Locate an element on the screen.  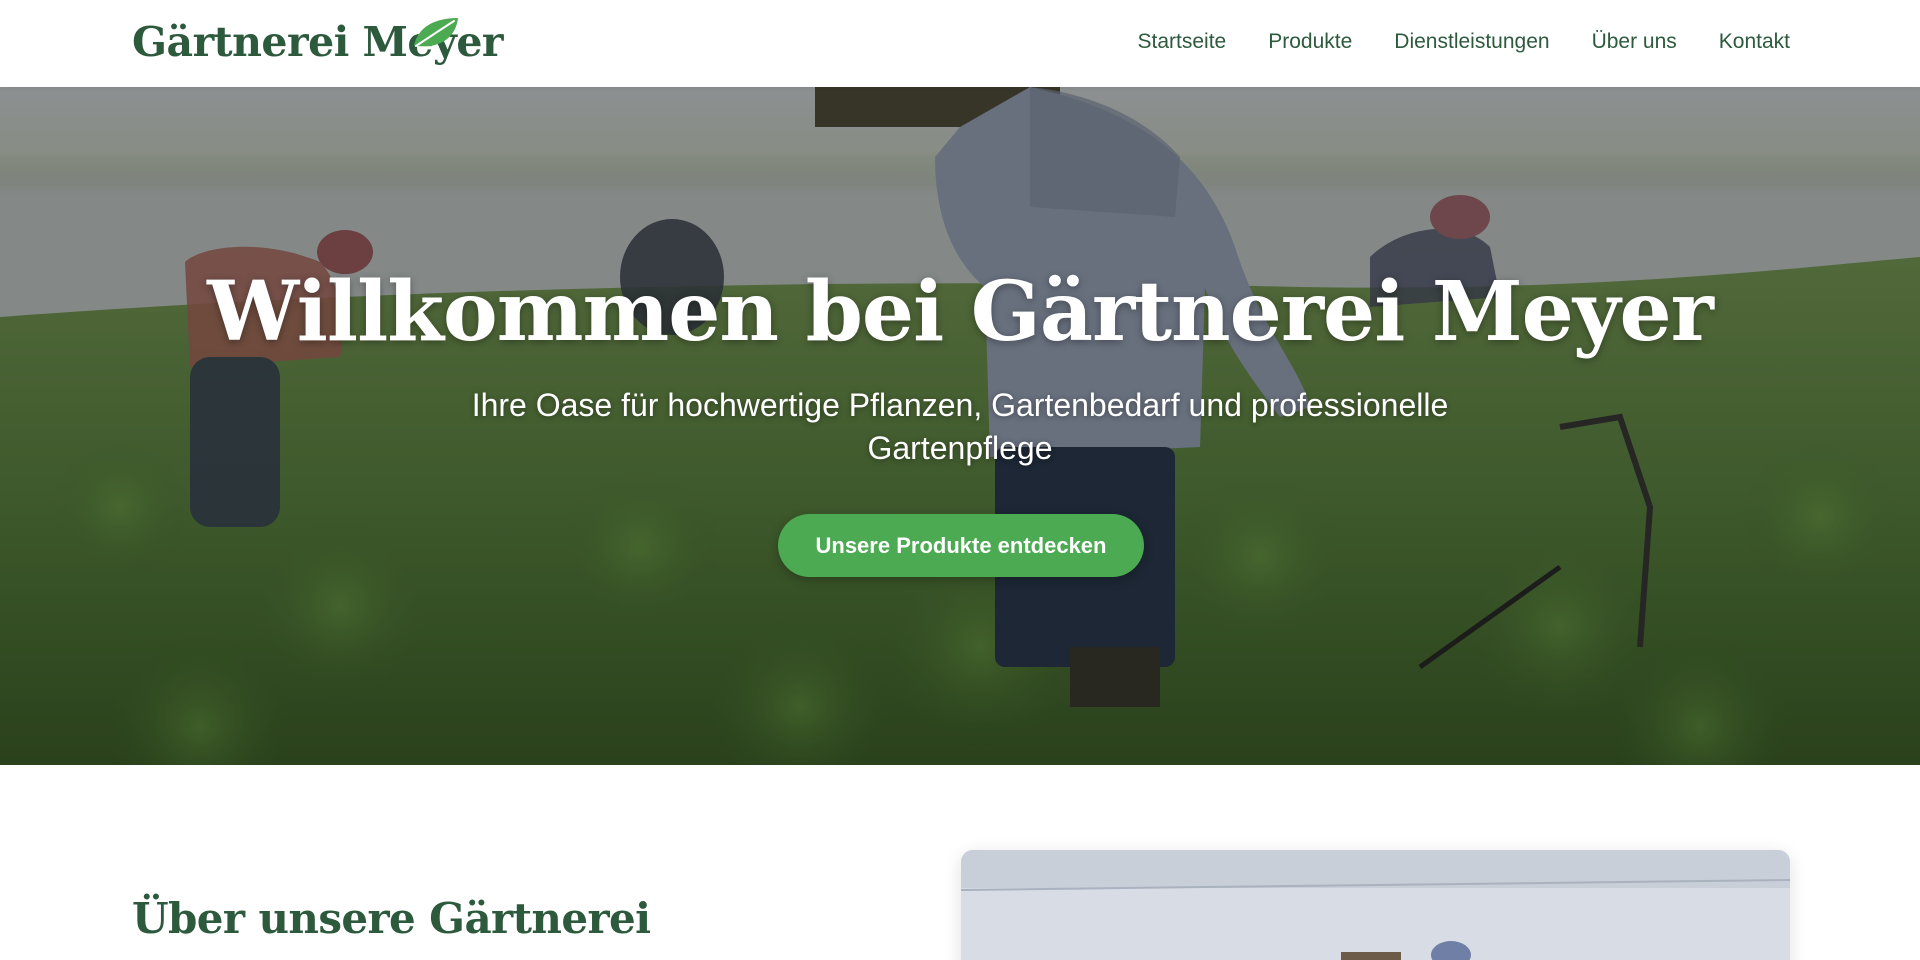
nav-link-produkte: Produkte is located at coordinates (1310, 42).